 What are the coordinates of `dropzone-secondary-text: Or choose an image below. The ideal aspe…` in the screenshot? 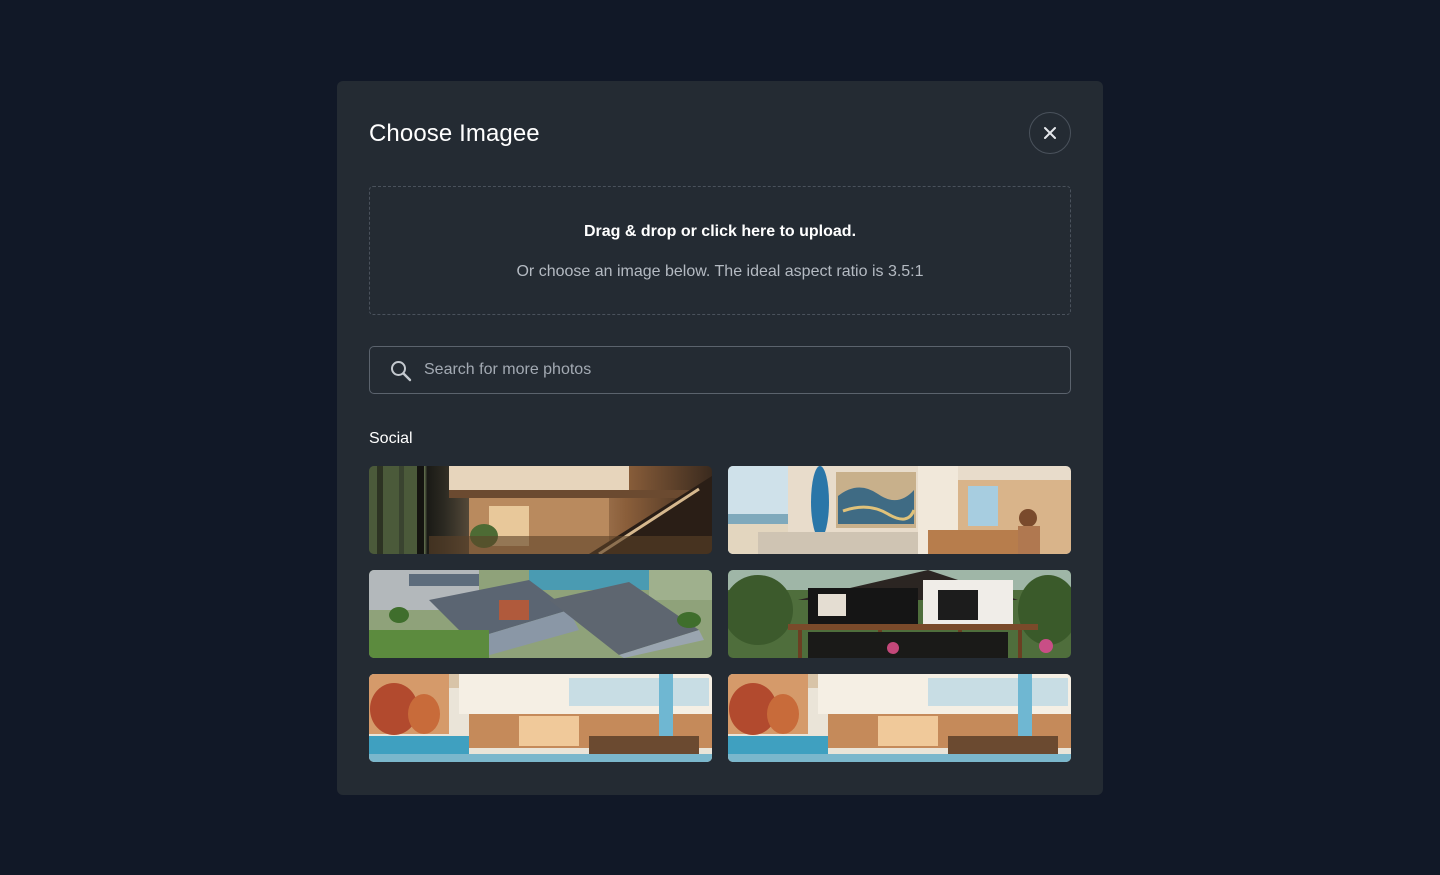 It's located at (720, 271).